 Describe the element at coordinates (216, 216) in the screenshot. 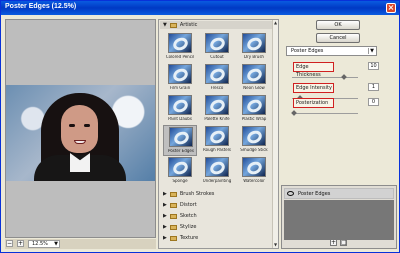

I see `category-sketch: ▶ Sketch` at that location.